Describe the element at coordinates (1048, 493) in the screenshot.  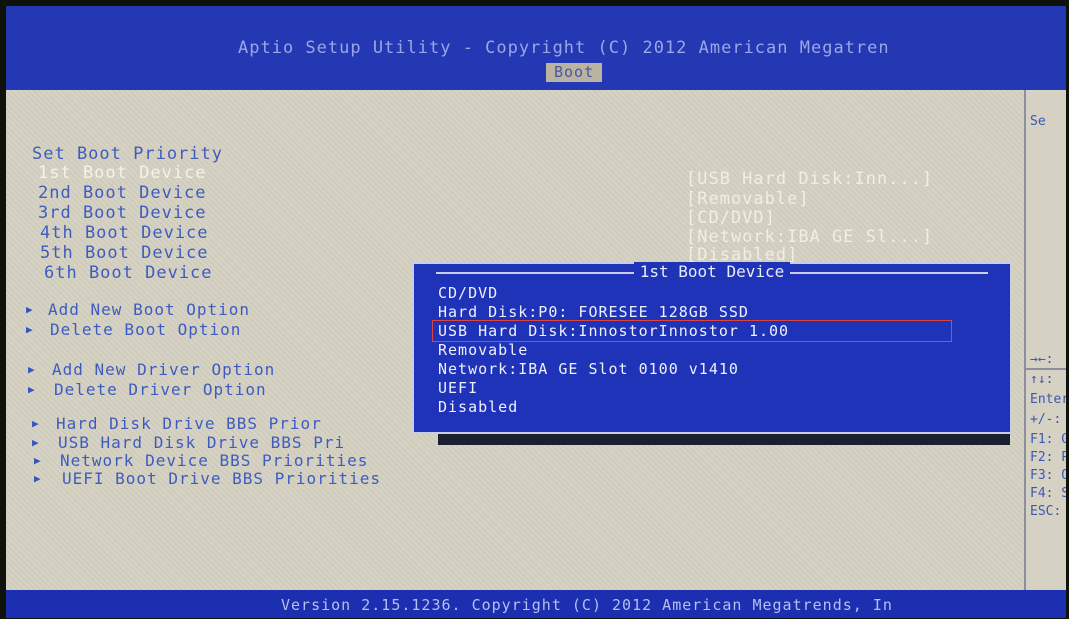
I see `help-key-line: F4: S` at that location.